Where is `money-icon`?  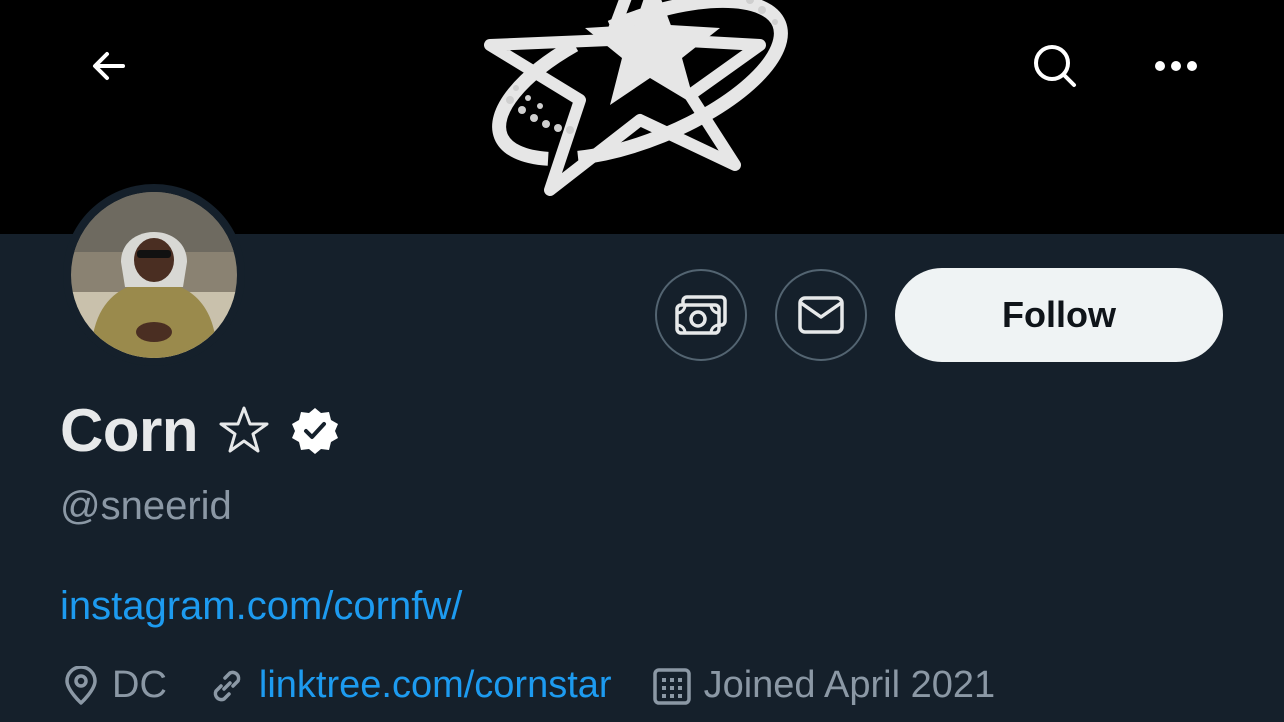
money-icon is located at coordinates (701, 315).